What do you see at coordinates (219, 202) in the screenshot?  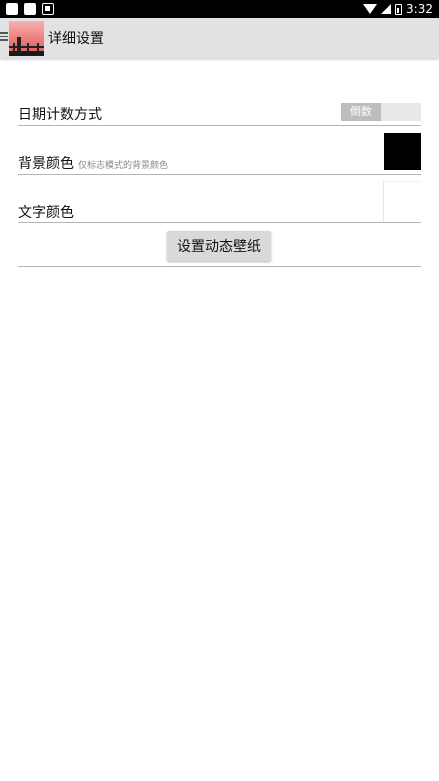 I see `setting-text-color: 文字颜色` at bounding box center [219, 202].